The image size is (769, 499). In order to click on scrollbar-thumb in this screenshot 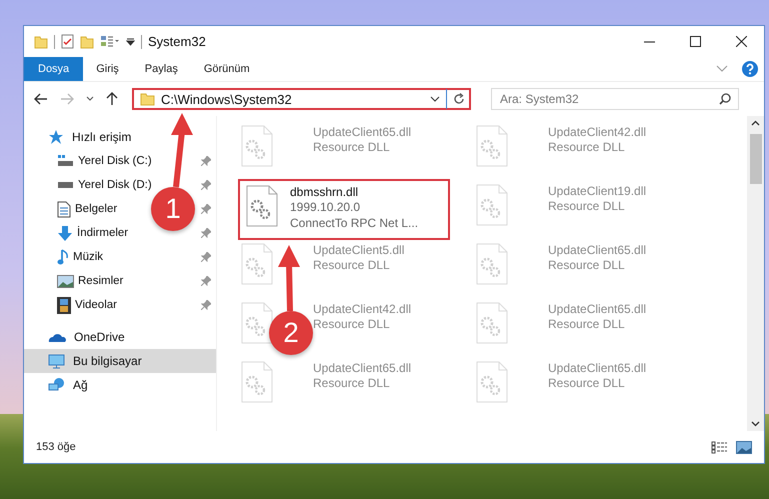, I will do `click(756, 159)`.